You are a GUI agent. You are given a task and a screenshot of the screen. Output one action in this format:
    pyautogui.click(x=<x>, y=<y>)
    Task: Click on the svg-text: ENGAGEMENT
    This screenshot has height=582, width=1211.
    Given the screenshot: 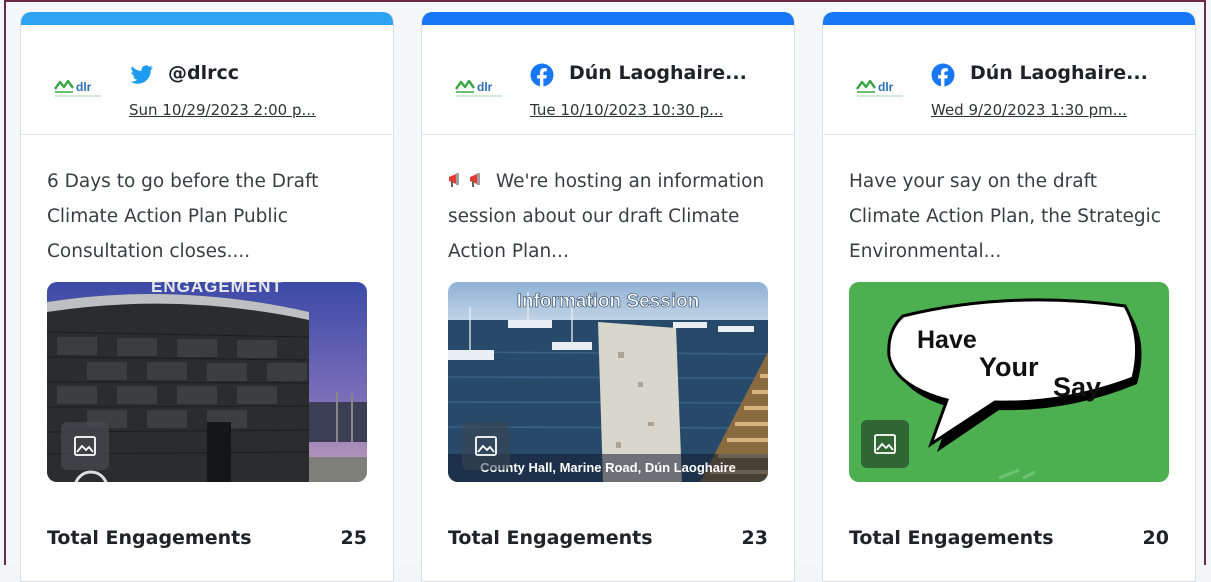 What is the action you would take?
    pyautogui.click(x=217, y=289)
    